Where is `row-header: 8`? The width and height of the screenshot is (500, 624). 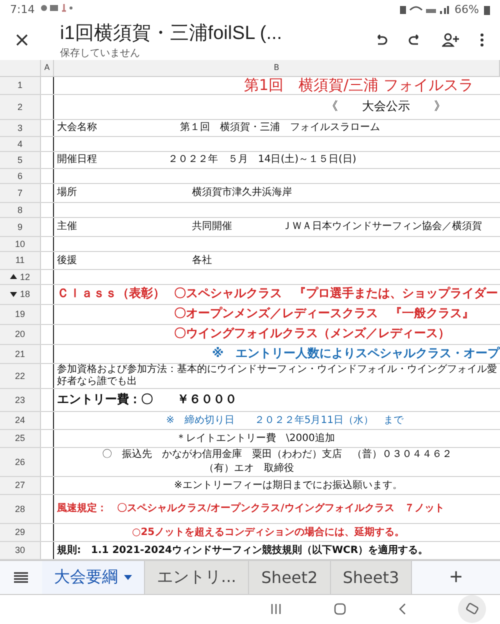
row-header: 8 is located at coordinates (20, 209).